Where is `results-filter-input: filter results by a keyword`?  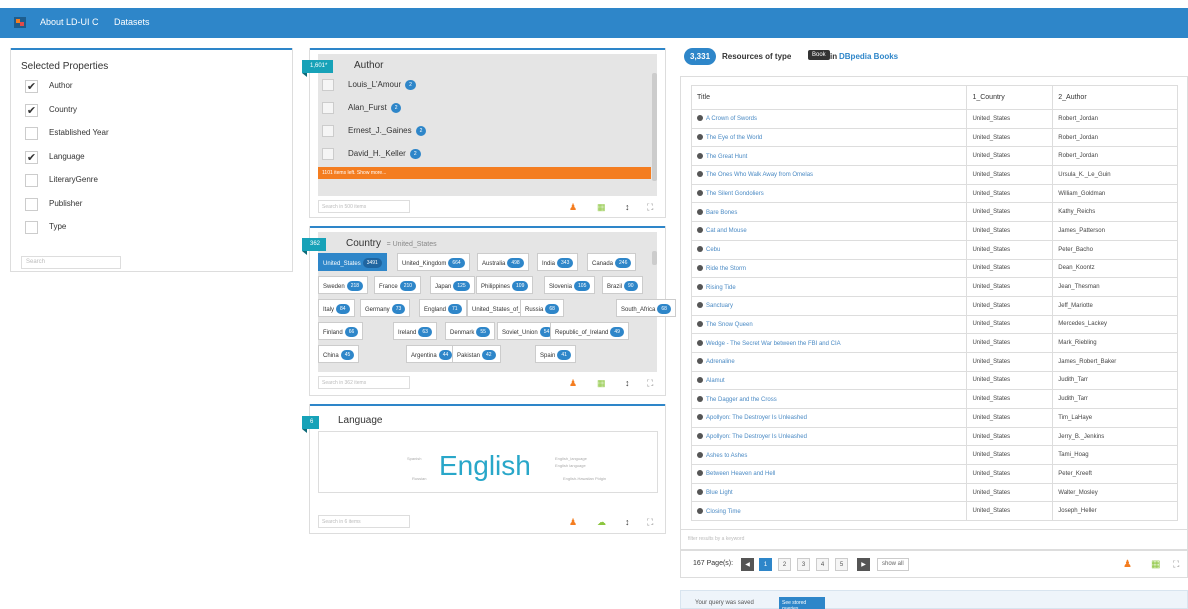 results-filter-input: filter results by a keyword is located at coordinates (934, 538).